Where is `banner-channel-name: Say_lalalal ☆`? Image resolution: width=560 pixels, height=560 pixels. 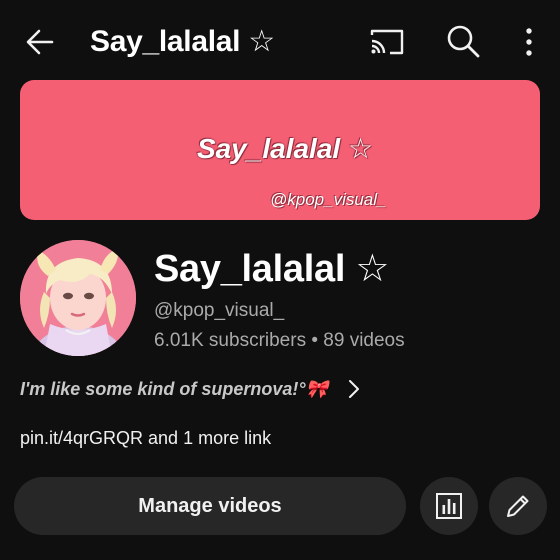 banner-channel-name: Say_lalalal ☆ is located at coordinates (285, 148).